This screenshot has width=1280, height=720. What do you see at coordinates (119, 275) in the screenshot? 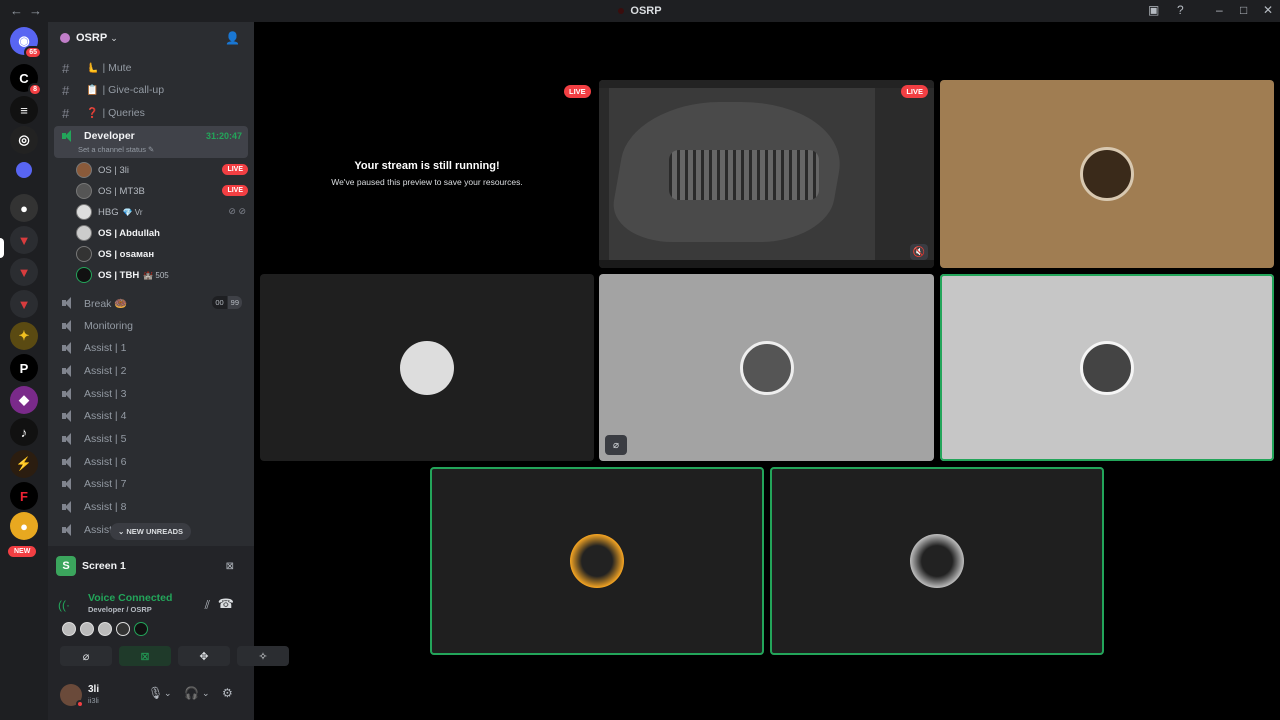
I see `voice-user-name: OS | TBH` at bounding box center [119, 275].